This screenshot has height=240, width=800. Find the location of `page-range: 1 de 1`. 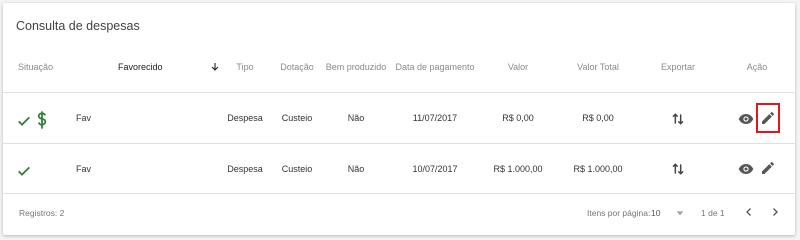

page-range: 1 de 1 is located at coordinates (713, 213).